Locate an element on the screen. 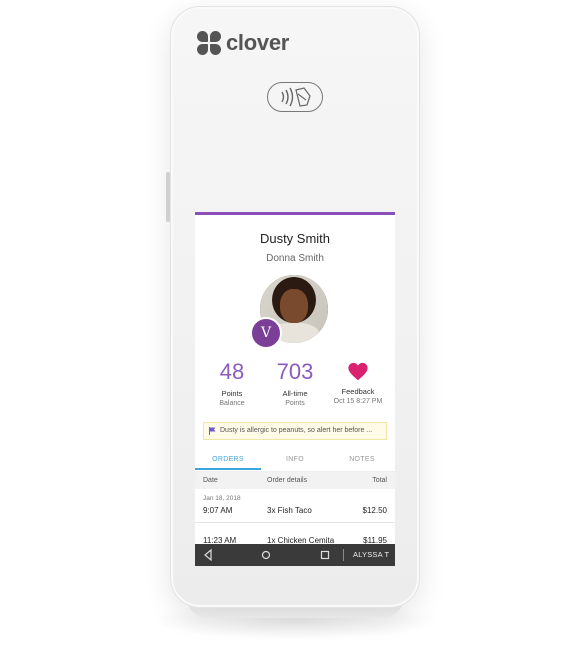 Image resolution: width=588 pixels, height=660 pixels. customer-name: Dusty Smith is located at coordinates (295, 238).